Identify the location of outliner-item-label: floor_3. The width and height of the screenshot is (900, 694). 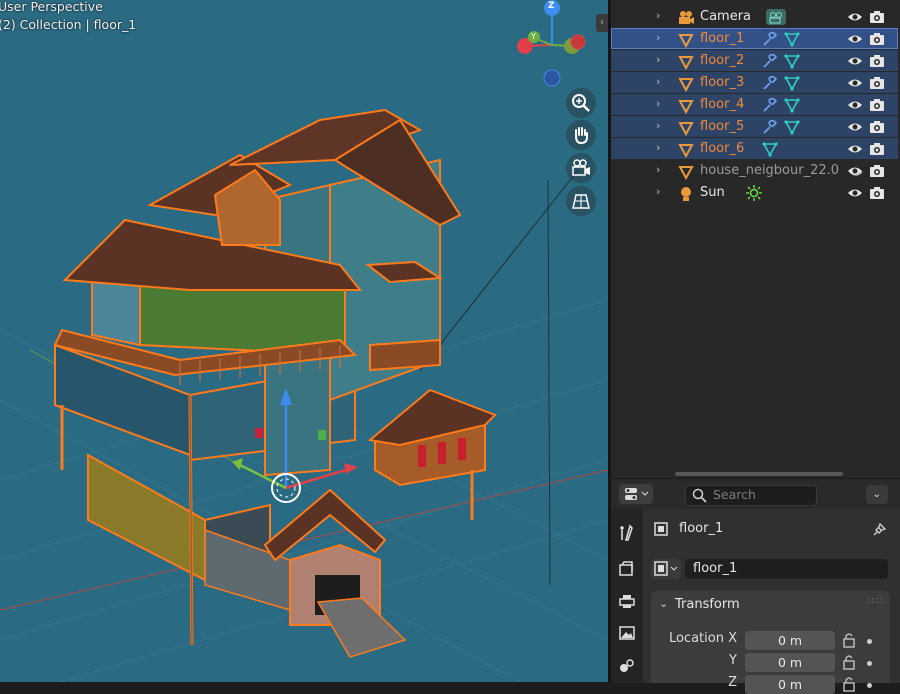
(722, 82).